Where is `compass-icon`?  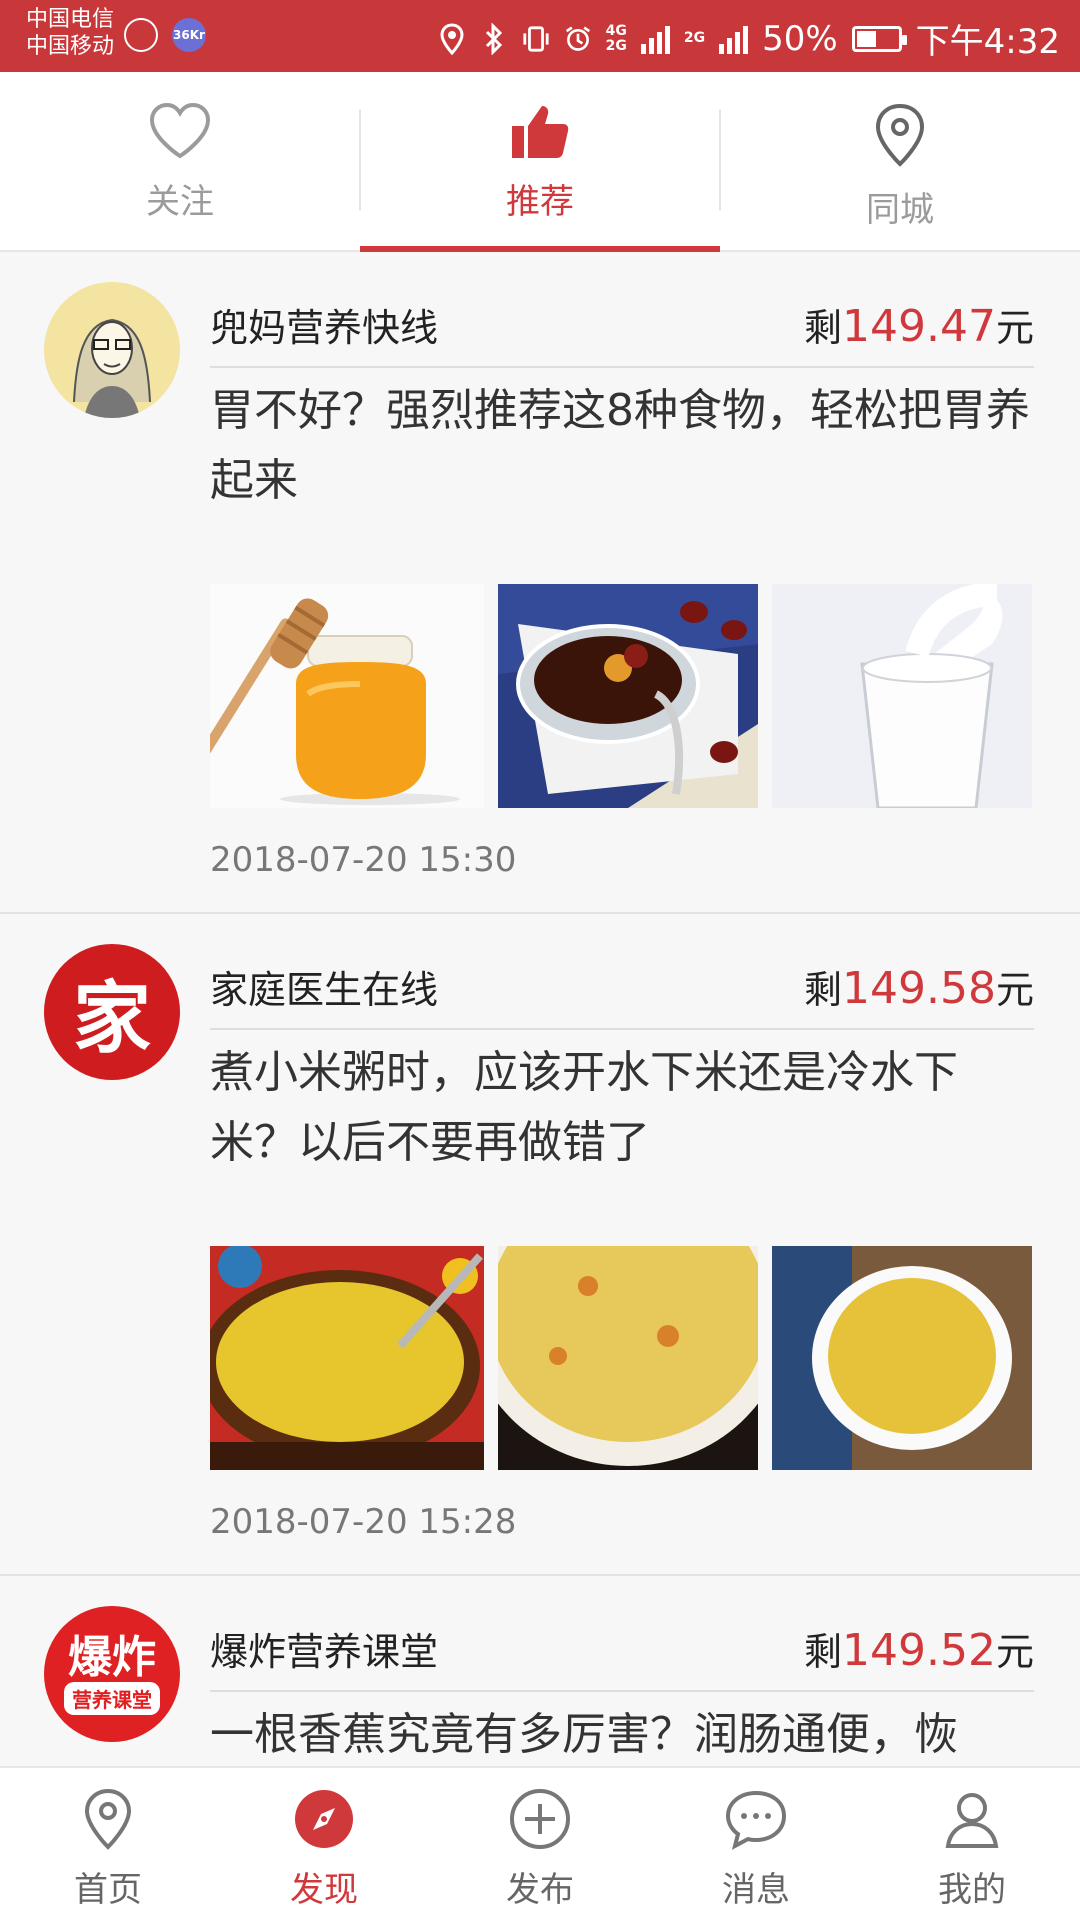
compass-icon is located at coordinates (324, 1819).